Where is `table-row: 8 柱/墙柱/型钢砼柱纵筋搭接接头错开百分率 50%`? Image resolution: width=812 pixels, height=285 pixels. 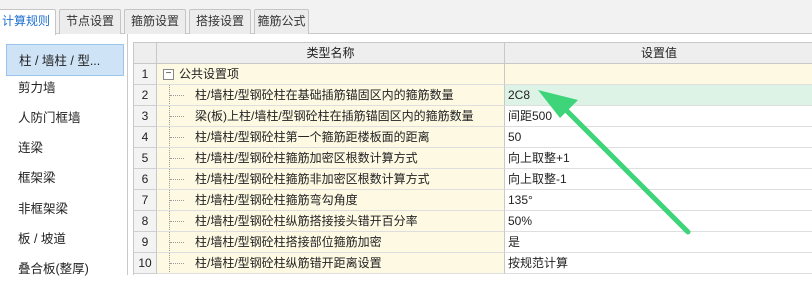
table-row: 8 柱/墙柱/型钢砼柱纵筋搭接接头错开百分率 50% is located at coordinates (473, 221).